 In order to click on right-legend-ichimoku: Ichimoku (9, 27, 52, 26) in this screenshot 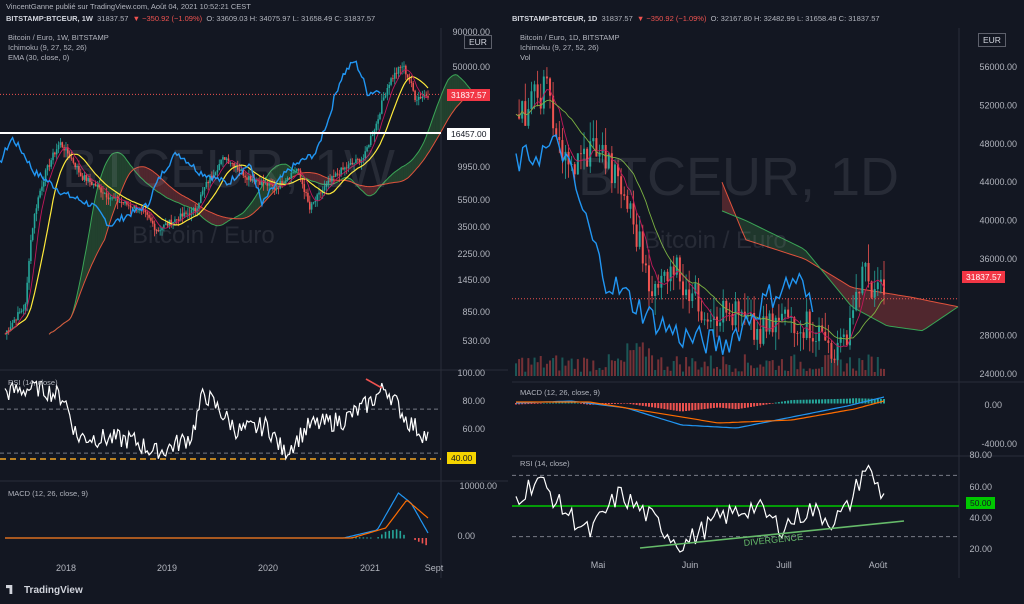, I will do `click(559, 47)`.